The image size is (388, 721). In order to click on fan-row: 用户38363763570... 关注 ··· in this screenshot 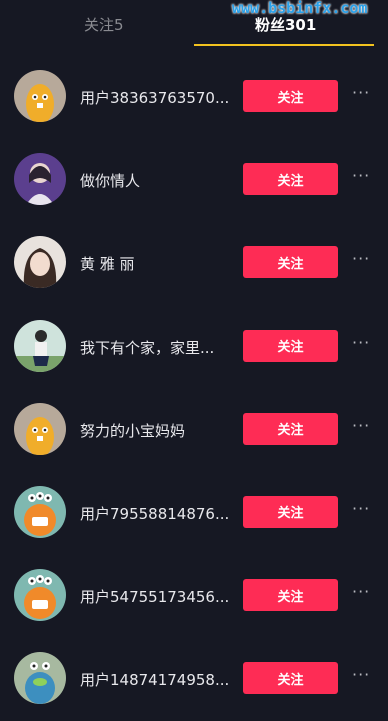, I will do `click(194, 96)`.